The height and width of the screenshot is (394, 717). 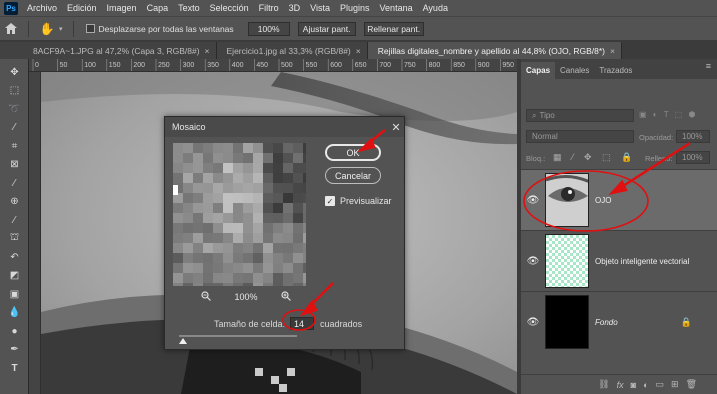 I want to click on preview-zoom-controls: 100%, so click(x=246, y=297).